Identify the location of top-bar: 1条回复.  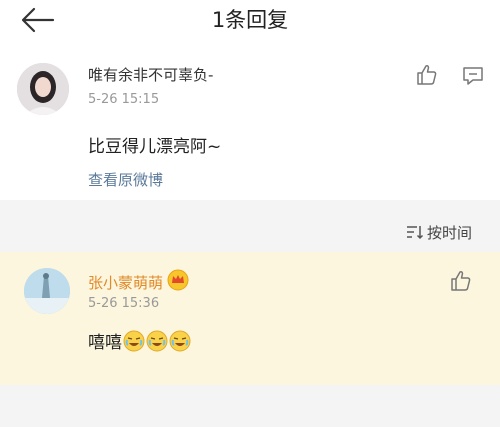
(250, 21).